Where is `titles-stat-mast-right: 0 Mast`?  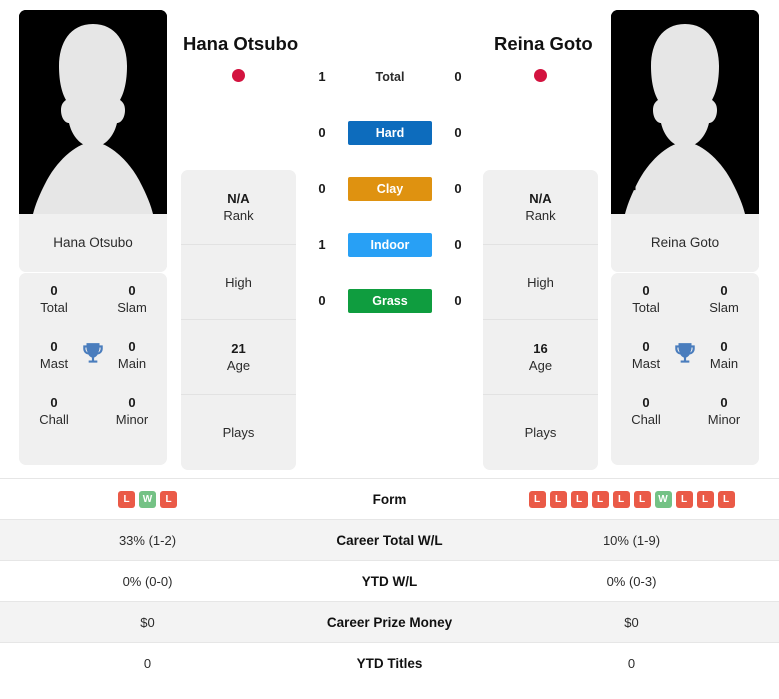 titles-stat-mast-right: 0 Mast is located at coordinates (646, 355).